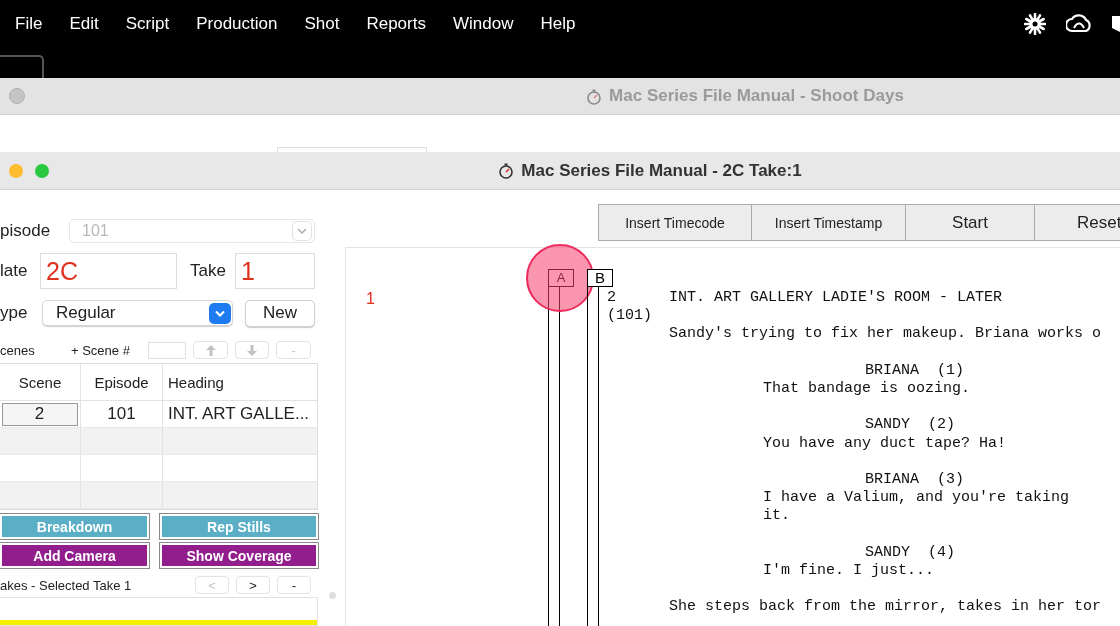 This screenshot has width=1120, height=626. I want to click on character-name: SANDY (4), so click(910, 552).